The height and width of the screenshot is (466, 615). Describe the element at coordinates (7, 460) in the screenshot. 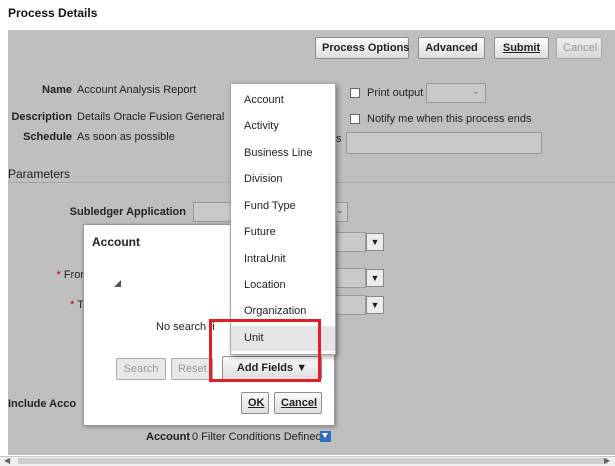

I see `scroll-left-icon: ◀` at that location.